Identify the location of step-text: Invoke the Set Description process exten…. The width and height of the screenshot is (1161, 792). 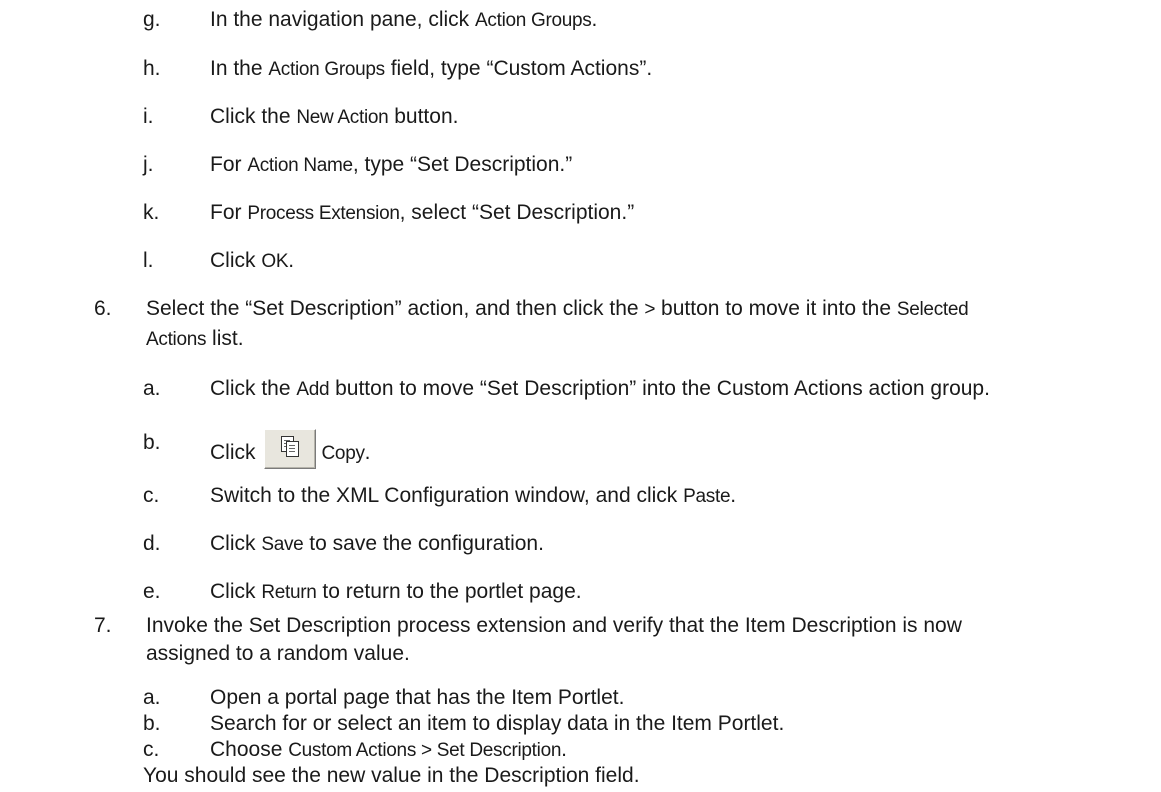
(554, 625).